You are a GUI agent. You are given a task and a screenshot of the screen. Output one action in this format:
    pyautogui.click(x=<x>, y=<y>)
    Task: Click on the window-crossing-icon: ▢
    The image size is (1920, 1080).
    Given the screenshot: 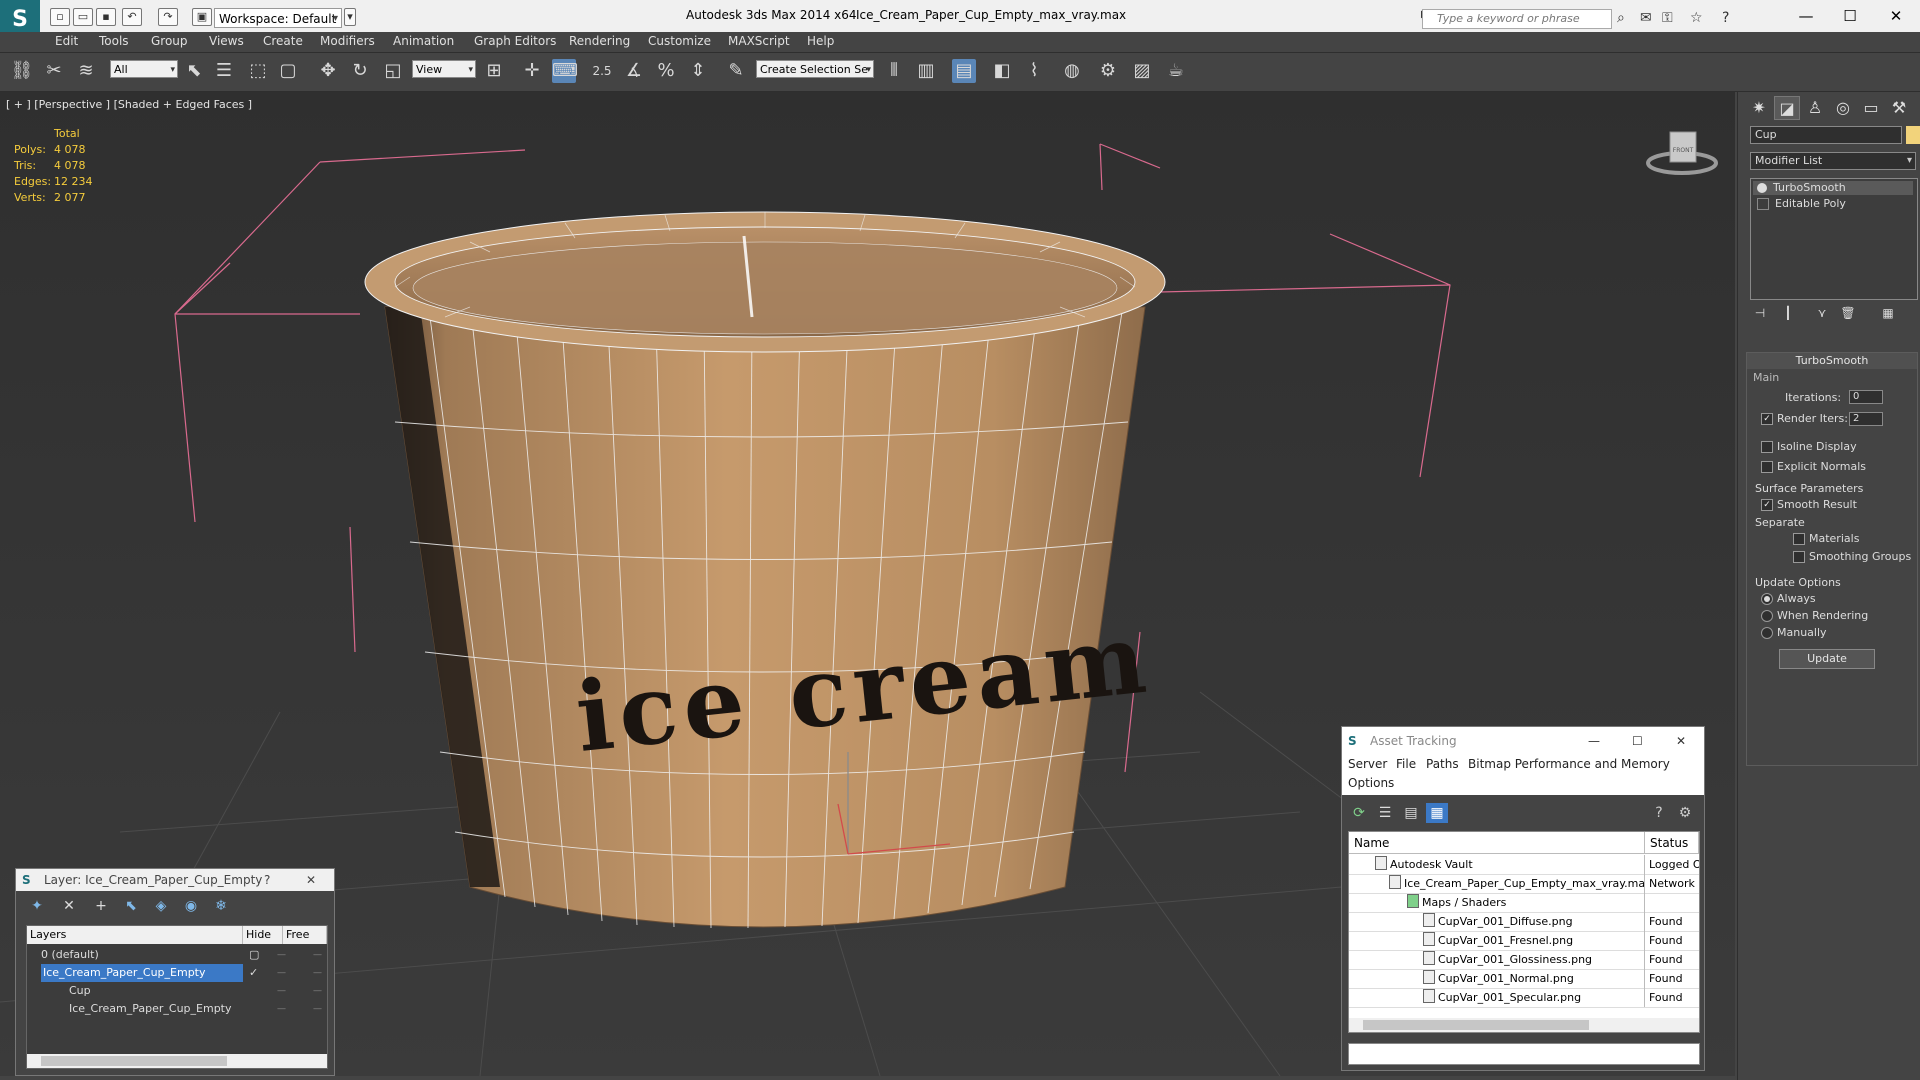 What is the action you would take?
    pyautogui.click(x=288, y=71)
    